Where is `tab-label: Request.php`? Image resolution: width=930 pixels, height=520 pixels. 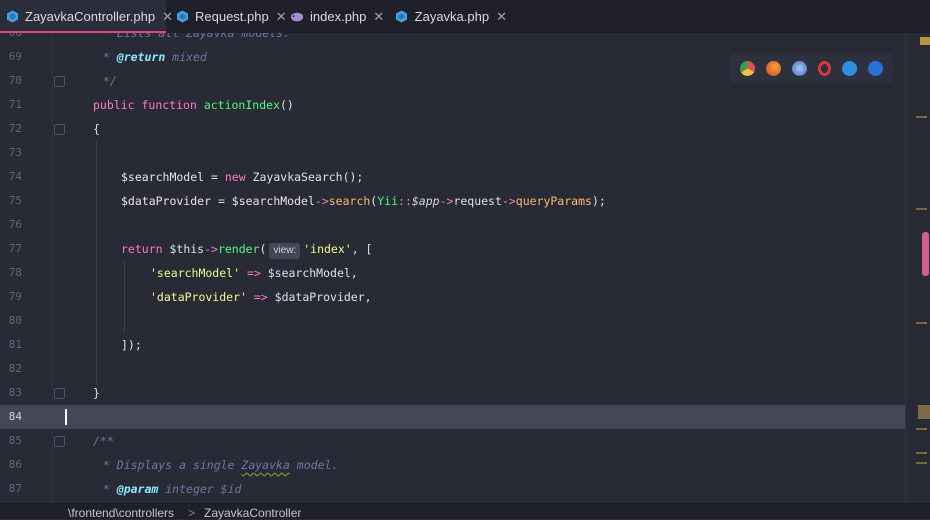
tab-label: Request.php is located at coordinates (232, 16).